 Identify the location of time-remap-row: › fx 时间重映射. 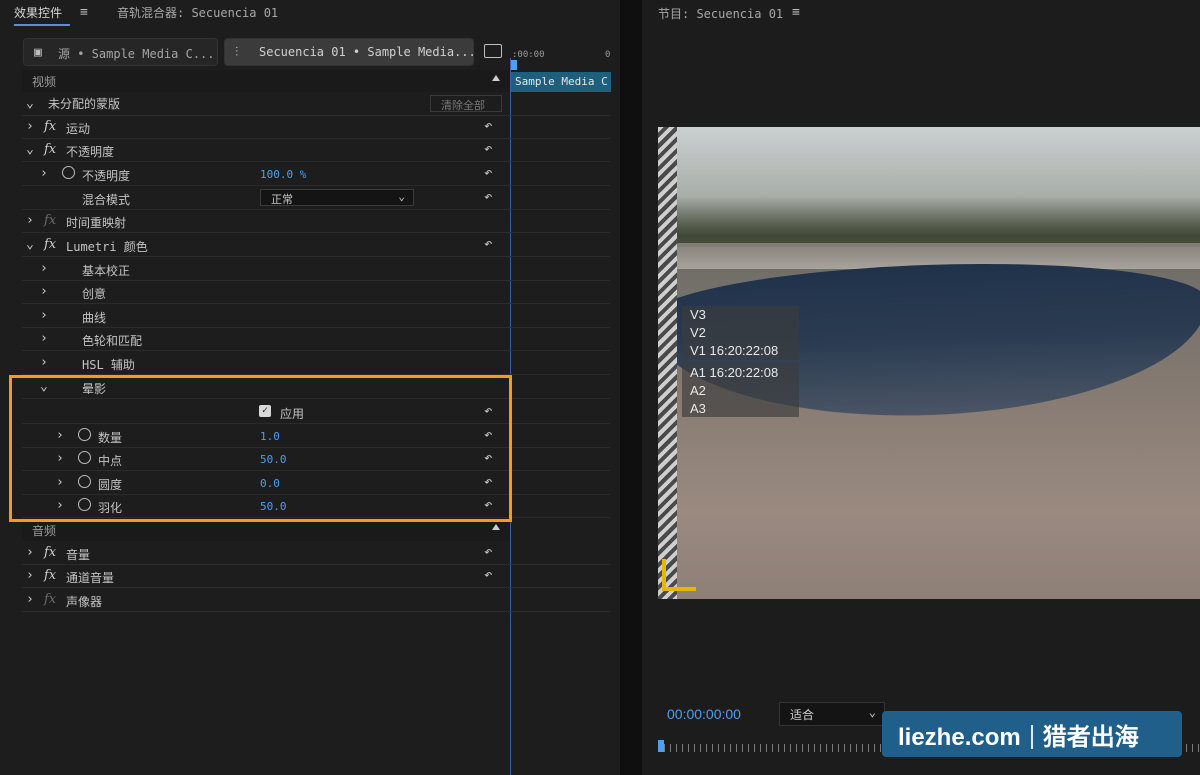
(316, 221).